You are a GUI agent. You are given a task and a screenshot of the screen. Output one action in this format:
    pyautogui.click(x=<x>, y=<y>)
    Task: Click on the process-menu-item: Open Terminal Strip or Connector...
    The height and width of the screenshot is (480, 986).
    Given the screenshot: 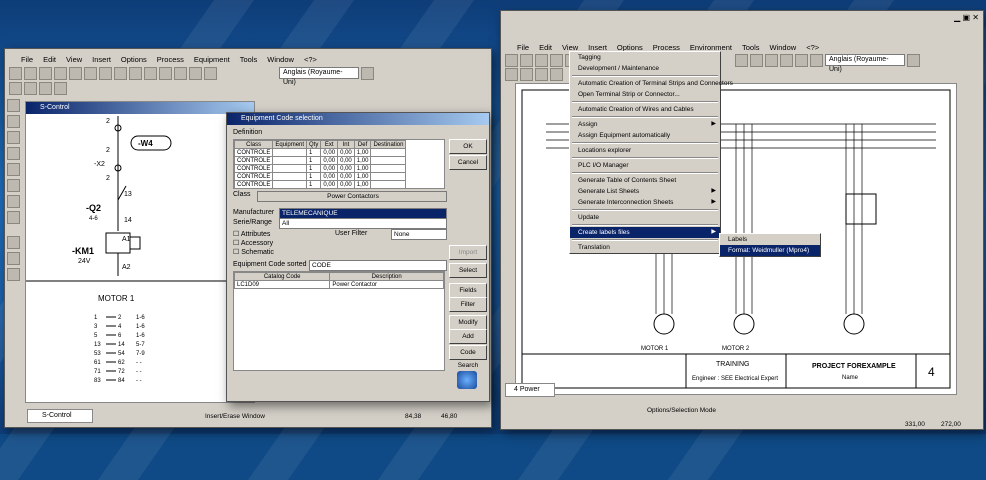 What is the action you would take?
    pyautogui.click(x=645, y=94)
    